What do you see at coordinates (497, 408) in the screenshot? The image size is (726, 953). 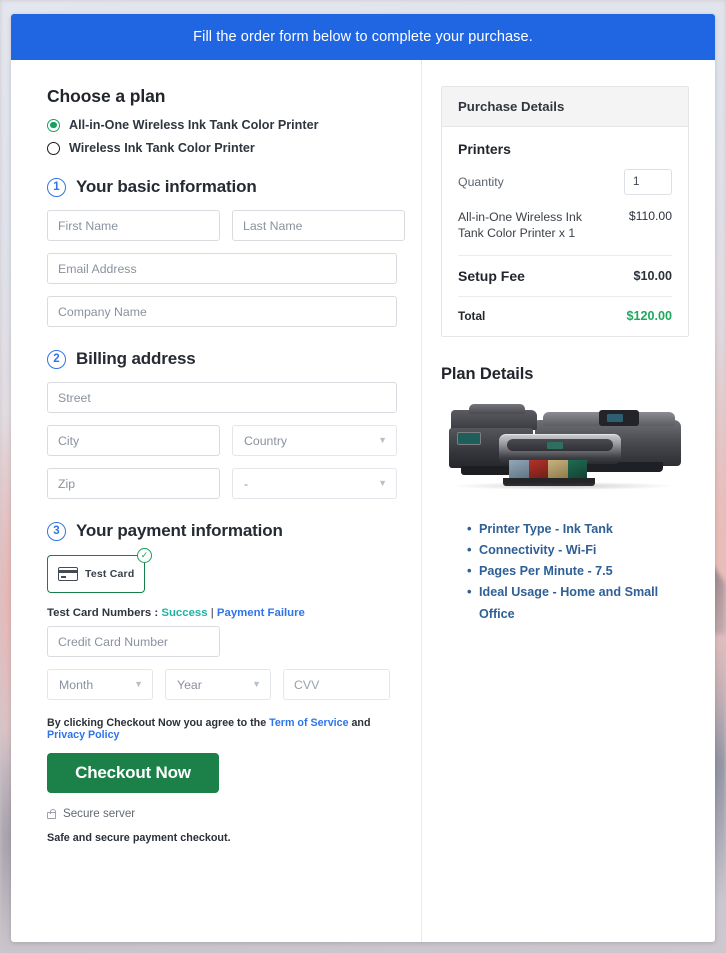 I see `printer-scanner-lid` at bounding box center [497, 408].